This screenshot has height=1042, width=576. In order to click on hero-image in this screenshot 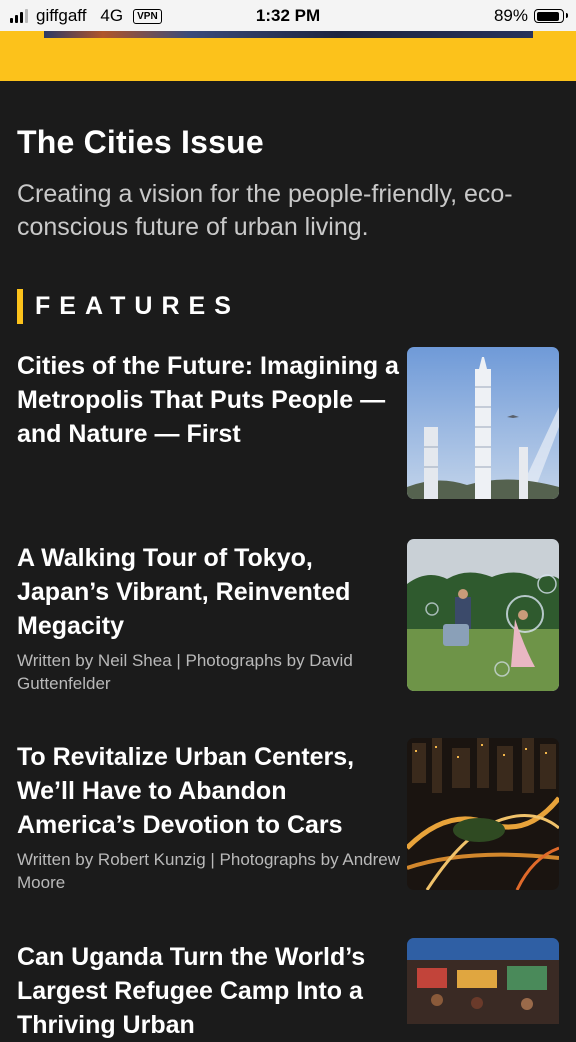, I will do `click(288, 34)`.